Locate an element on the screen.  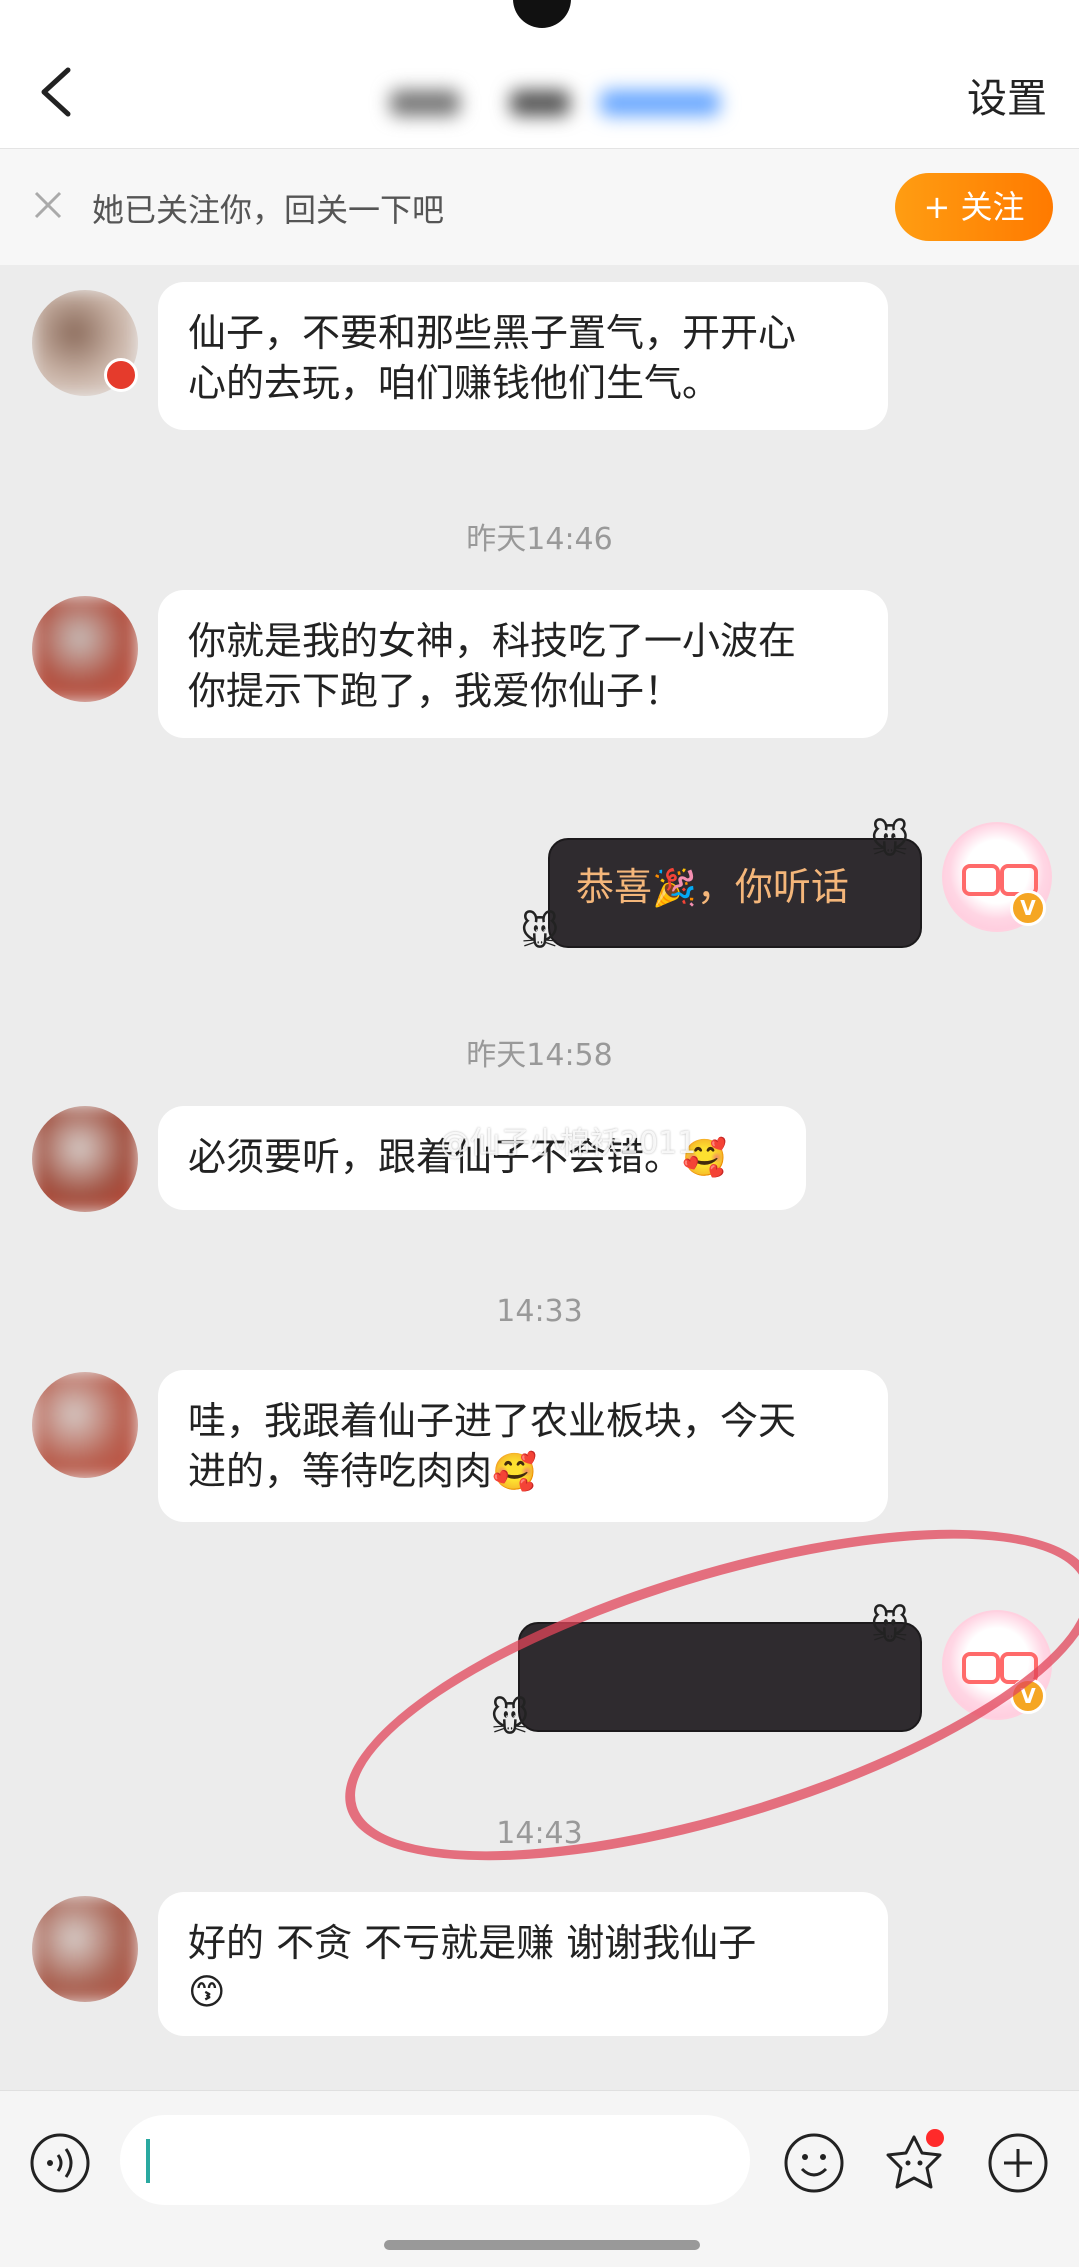
text-cursor is located at coordinates (148, 2161).